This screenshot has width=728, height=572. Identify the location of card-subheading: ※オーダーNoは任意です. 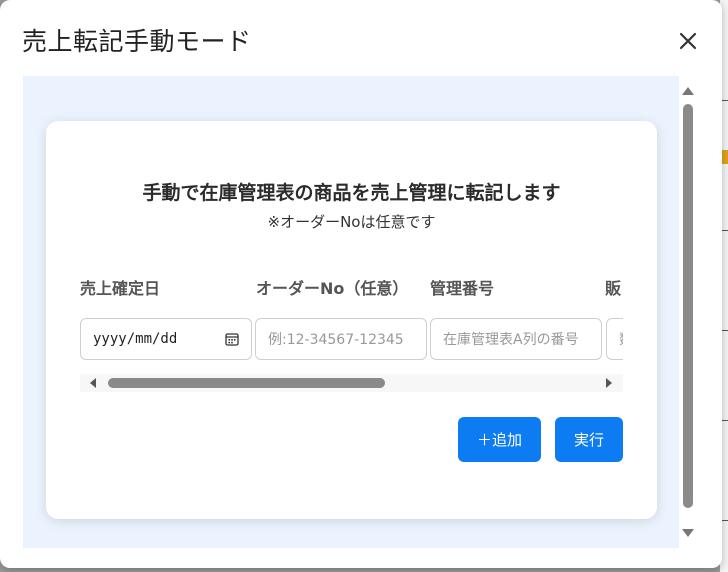
(351, 222).